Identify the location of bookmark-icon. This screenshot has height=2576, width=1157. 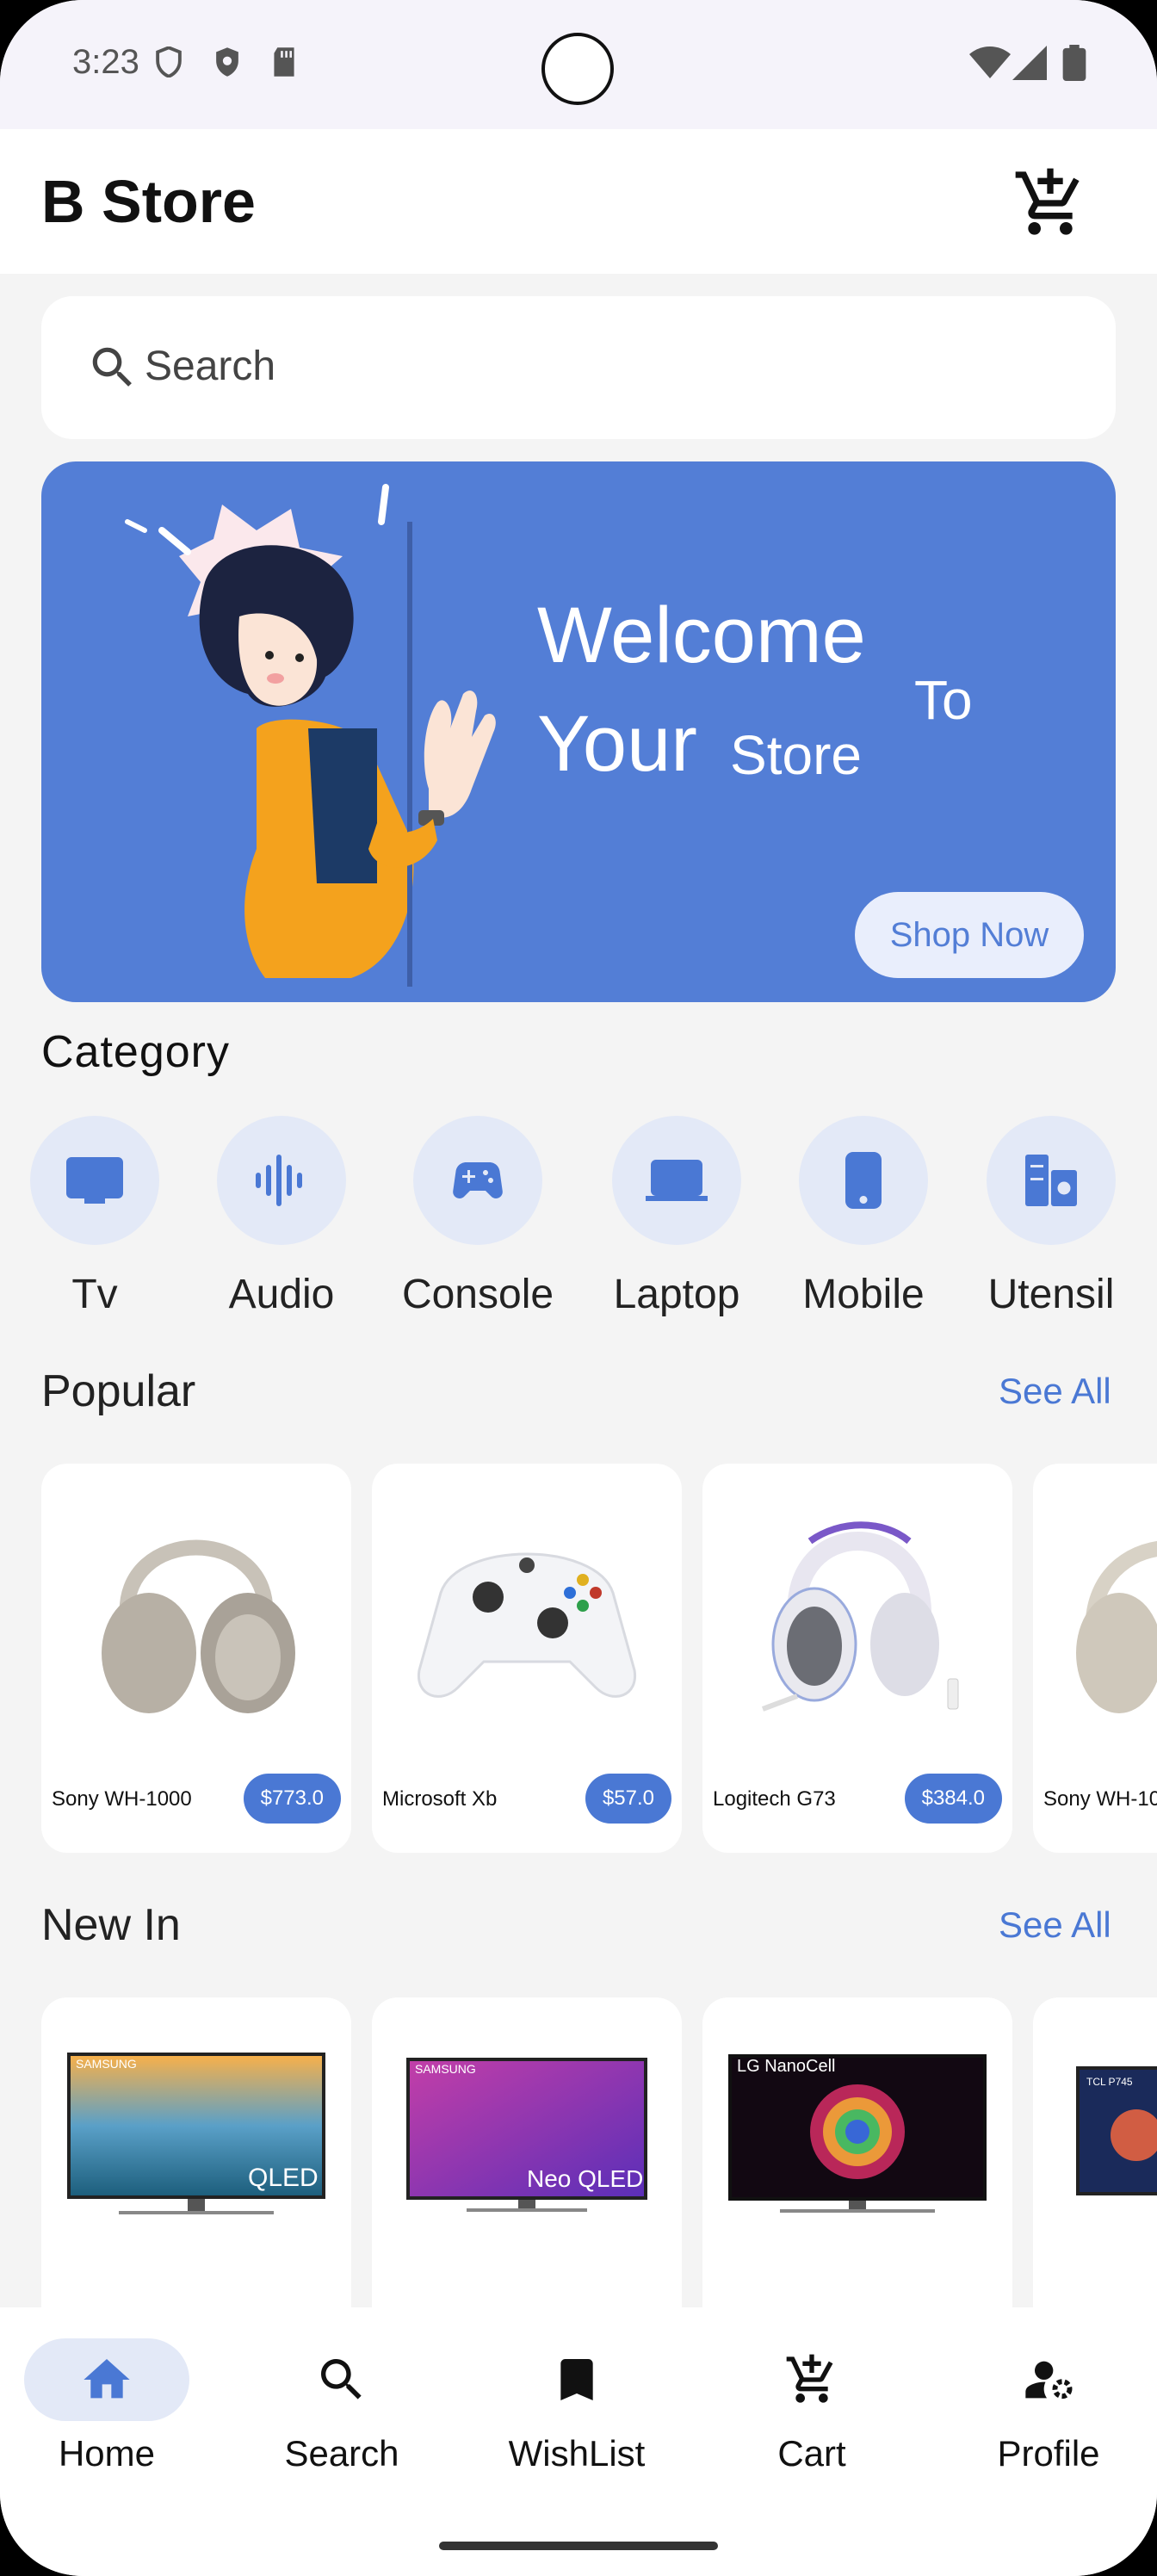
(577, 2380).